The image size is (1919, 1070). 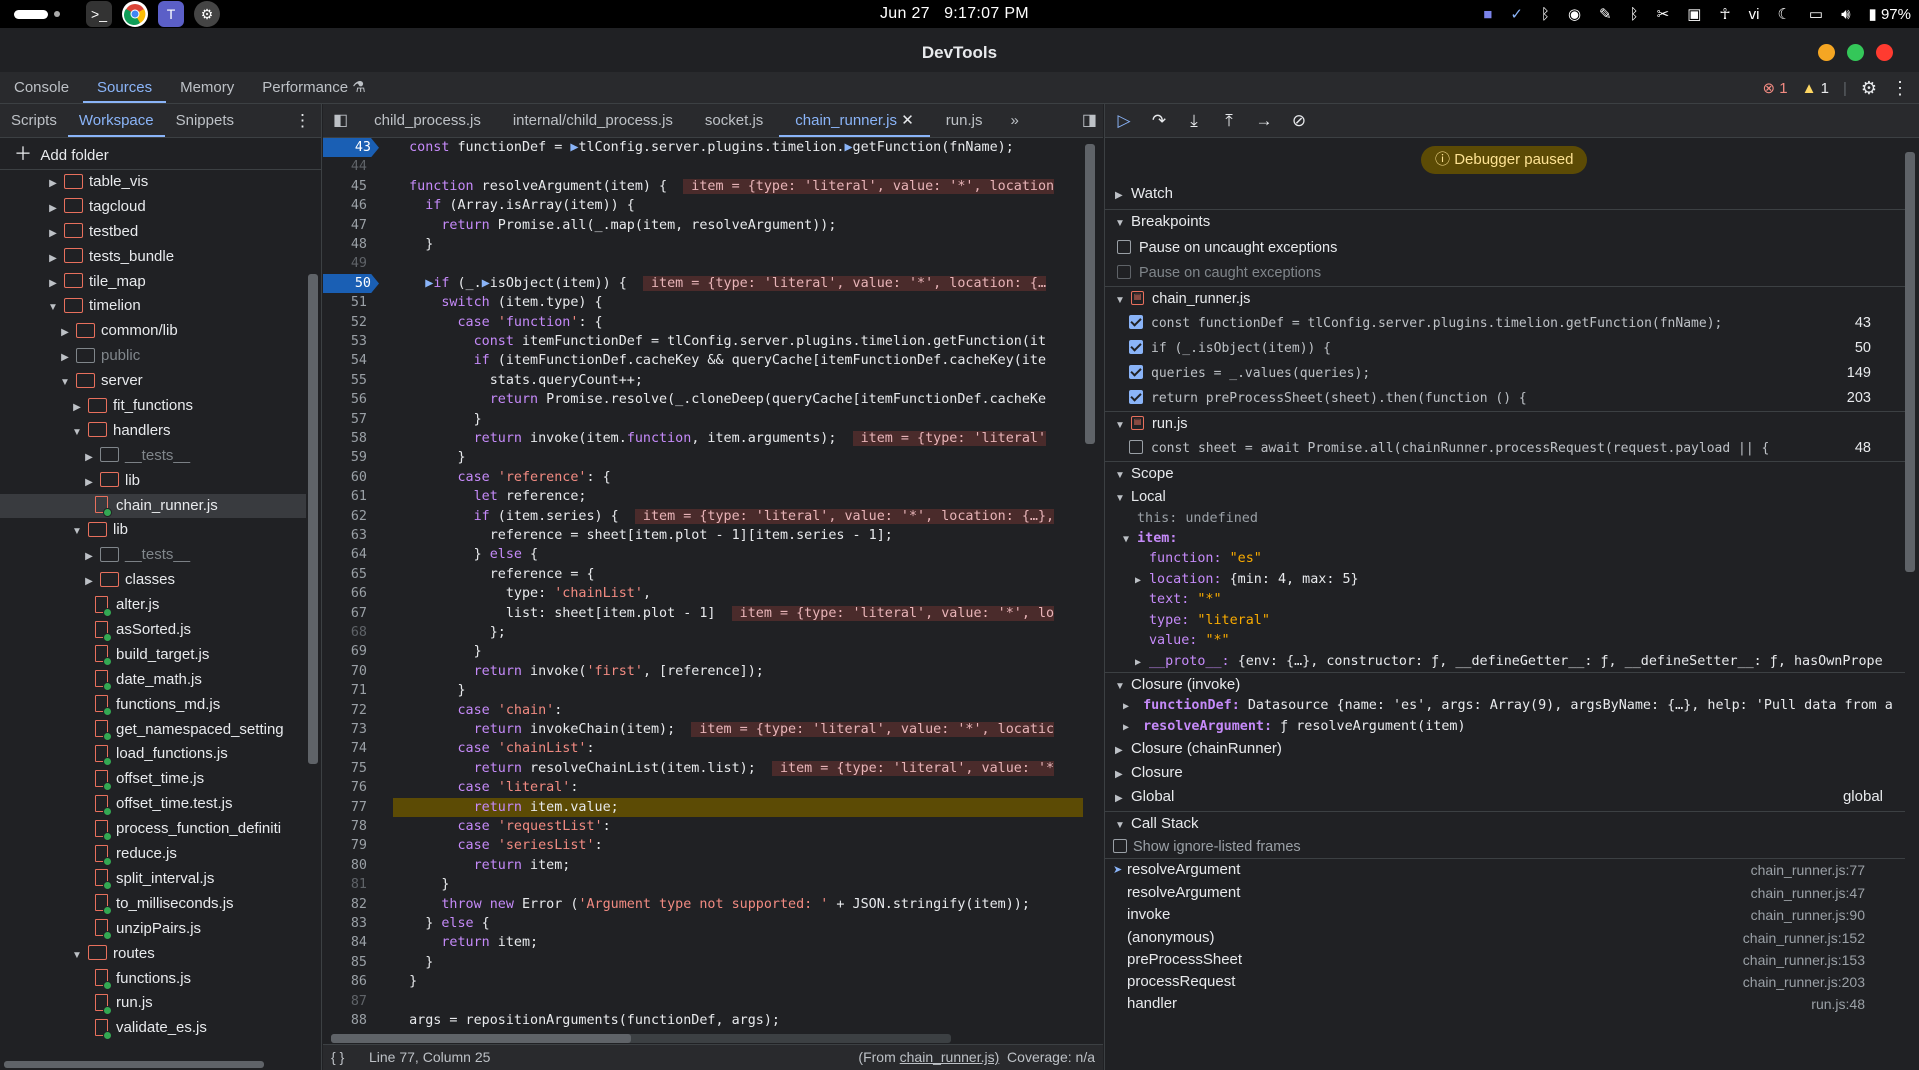 I want to click on local-scope-header: ▼ Local, so click(x=1505, y=497).